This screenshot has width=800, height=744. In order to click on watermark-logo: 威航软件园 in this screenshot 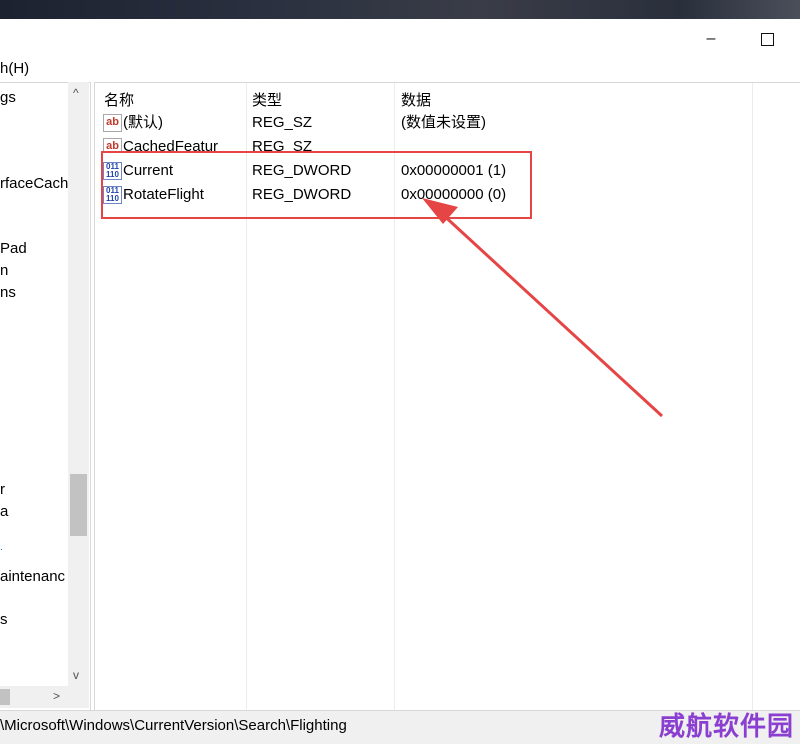, I will do `click(726, 727)`.